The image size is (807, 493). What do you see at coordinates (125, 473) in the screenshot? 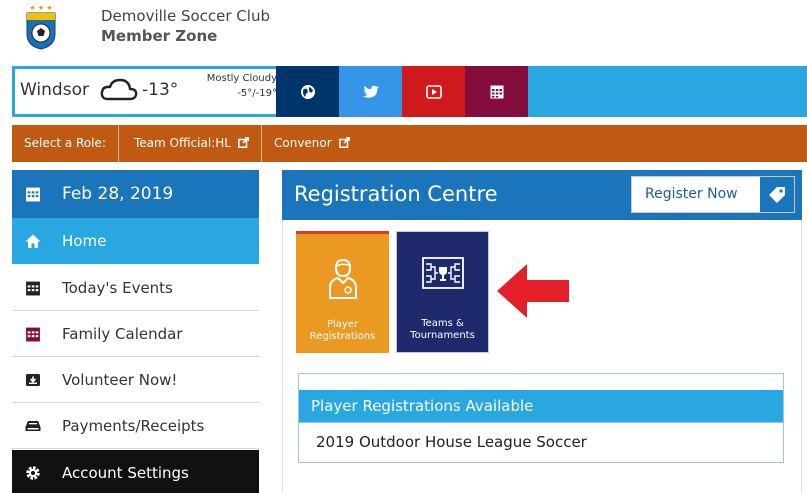
I see `sidebar-item-label: Account Settings` at bounding box center [125, 473].